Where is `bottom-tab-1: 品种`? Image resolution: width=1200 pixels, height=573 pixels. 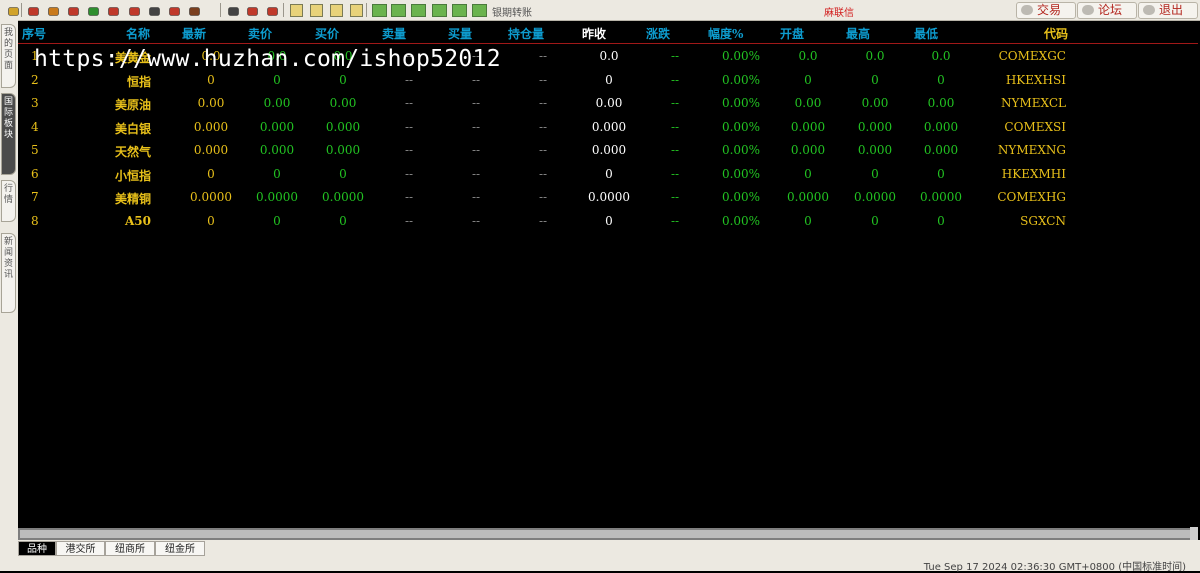 bottom-tab-1: 品种 is located at coordinates (37, 548).